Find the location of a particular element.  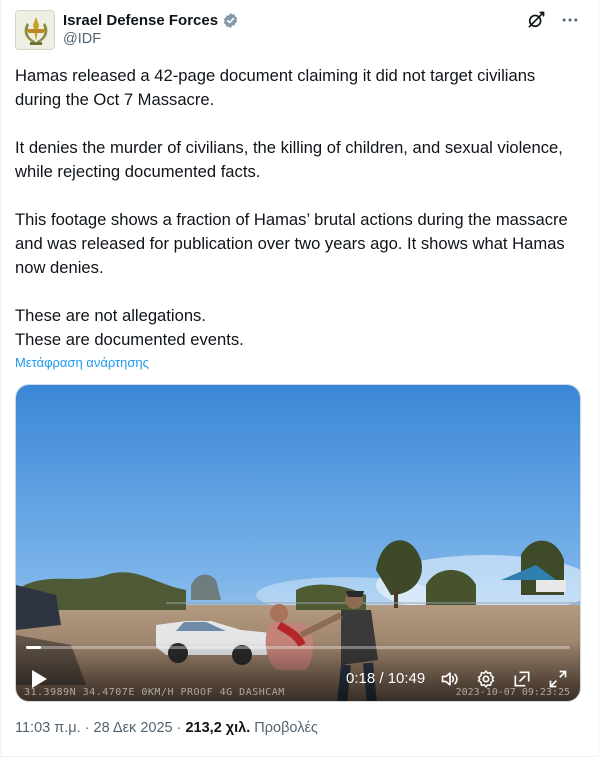

play-icon is located at coordinates (39, 679).